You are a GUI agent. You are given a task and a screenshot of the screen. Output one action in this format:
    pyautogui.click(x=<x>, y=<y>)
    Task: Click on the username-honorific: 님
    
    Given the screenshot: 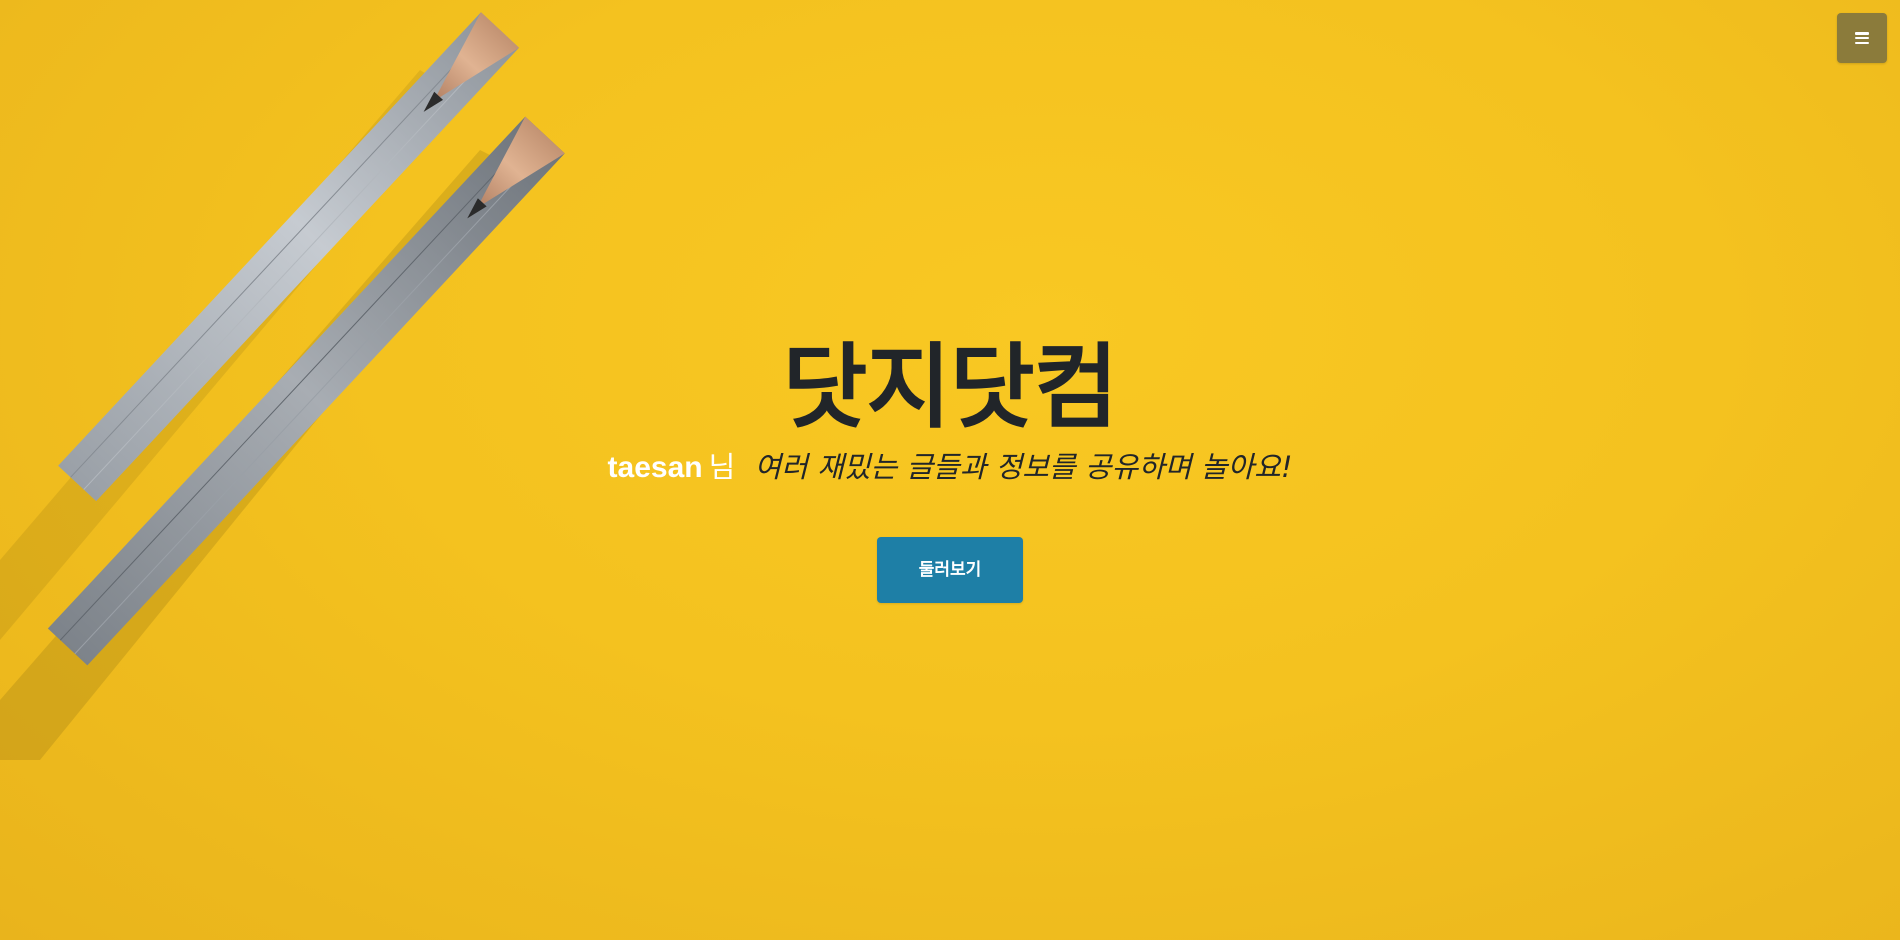 What is the action you would take?
    pyautogui.click(x=722, y=467)
    